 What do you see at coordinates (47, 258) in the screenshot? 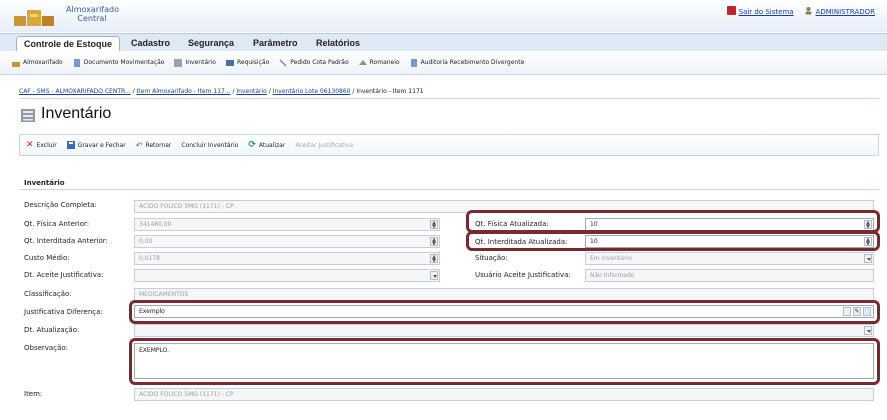
I see `custo-medio-label: Custo Médio:` at bounding box center [47, 258].